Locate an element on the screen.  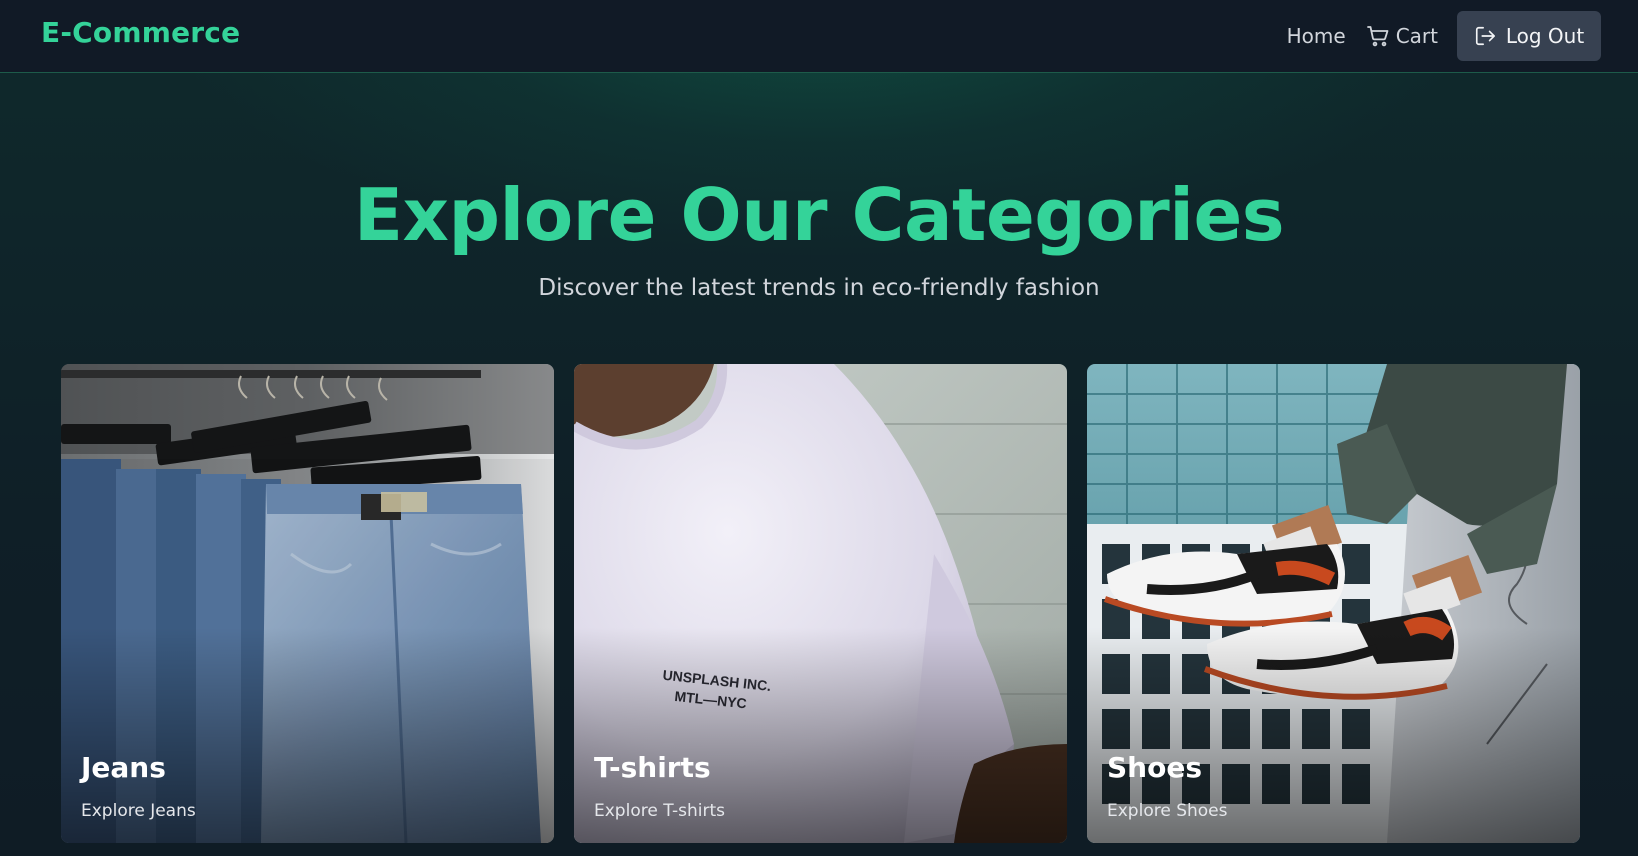
category-title-tshirts: T-shirts is located at coordinates (652, 767).